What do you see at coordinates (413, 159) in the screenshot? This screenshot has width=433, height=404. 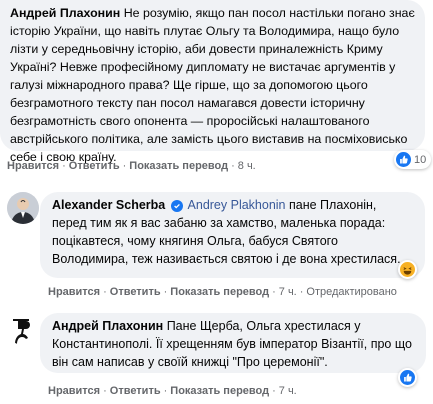 I see `reaction-summary: 10` at bounding box center [413, 159].